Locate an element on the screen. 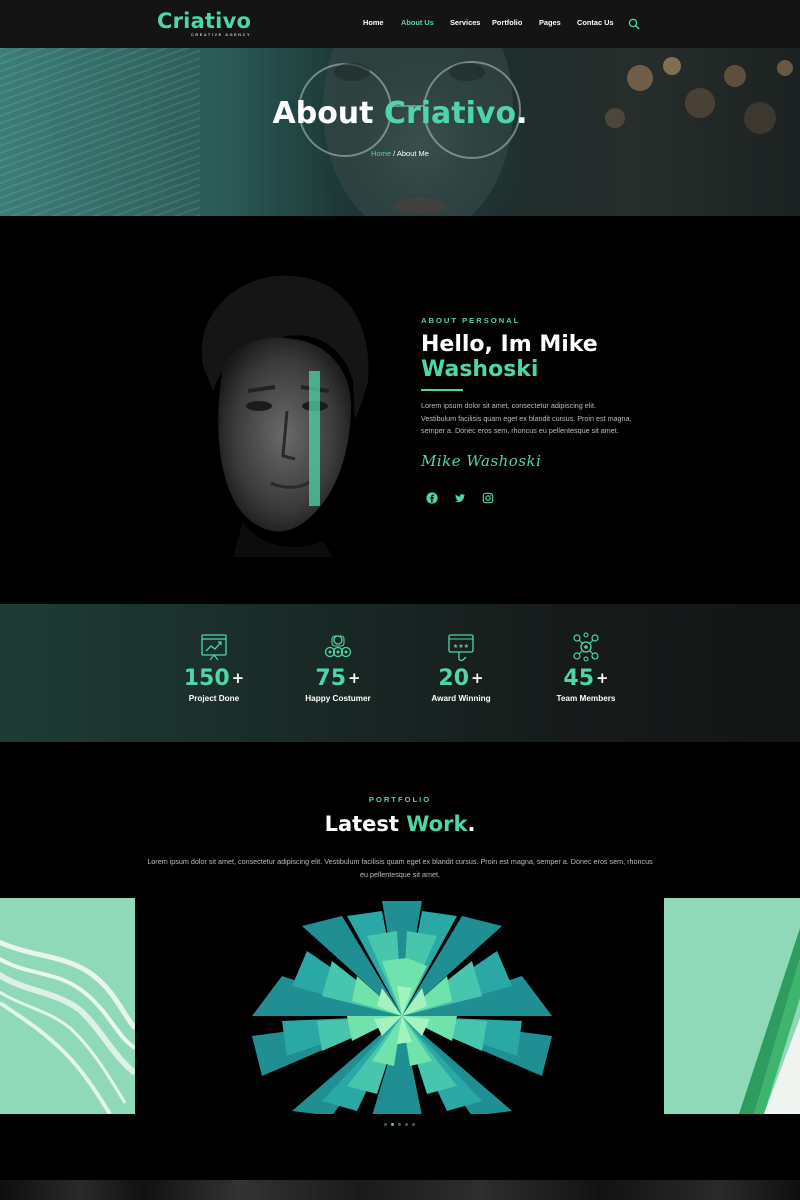 Image resolution: width=800 pixels, height=1200 pixels. brand-logo: Criativo CREATIVE AGENCY is located at coordinates (204, 23).